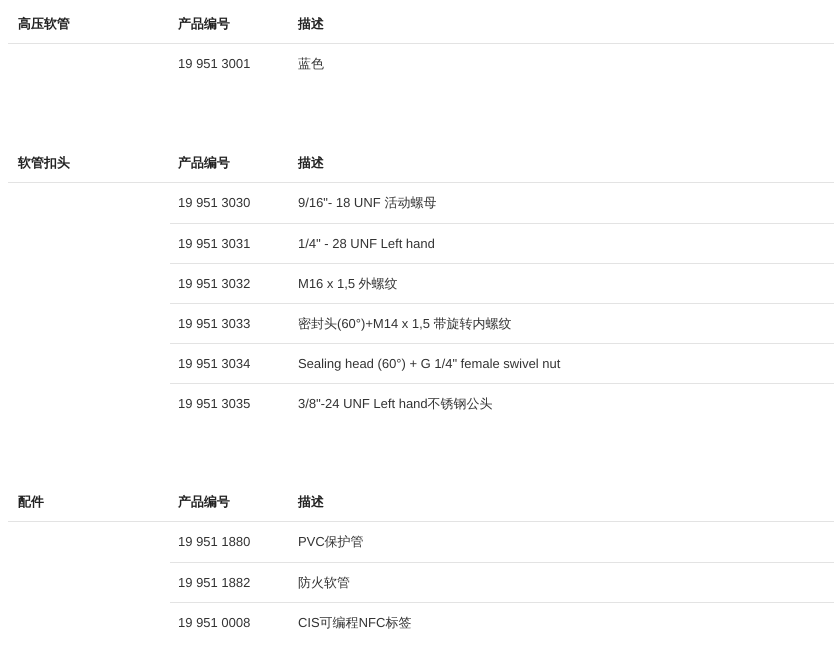 This screenshot has width=838, height=660. Describe the element at coordinates (213, 64) in the screenshot. I see `product-number: 19 951 3001` at that location.